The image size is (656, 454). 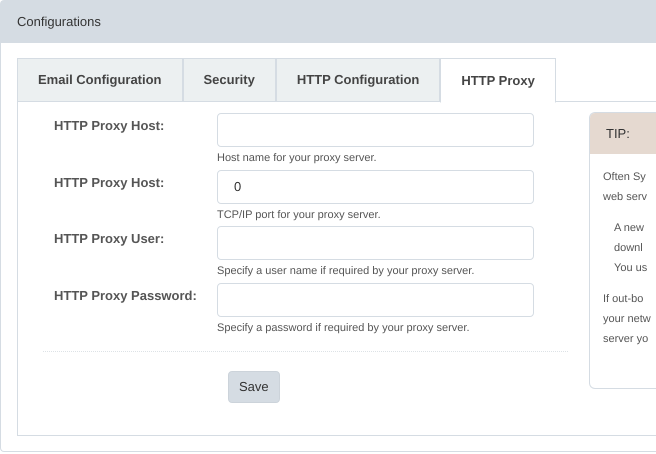 What do you see at coordinates (623, 299) in the screenshot?
I see `tip-text: If out-bo` at bounding box center [623, 299].